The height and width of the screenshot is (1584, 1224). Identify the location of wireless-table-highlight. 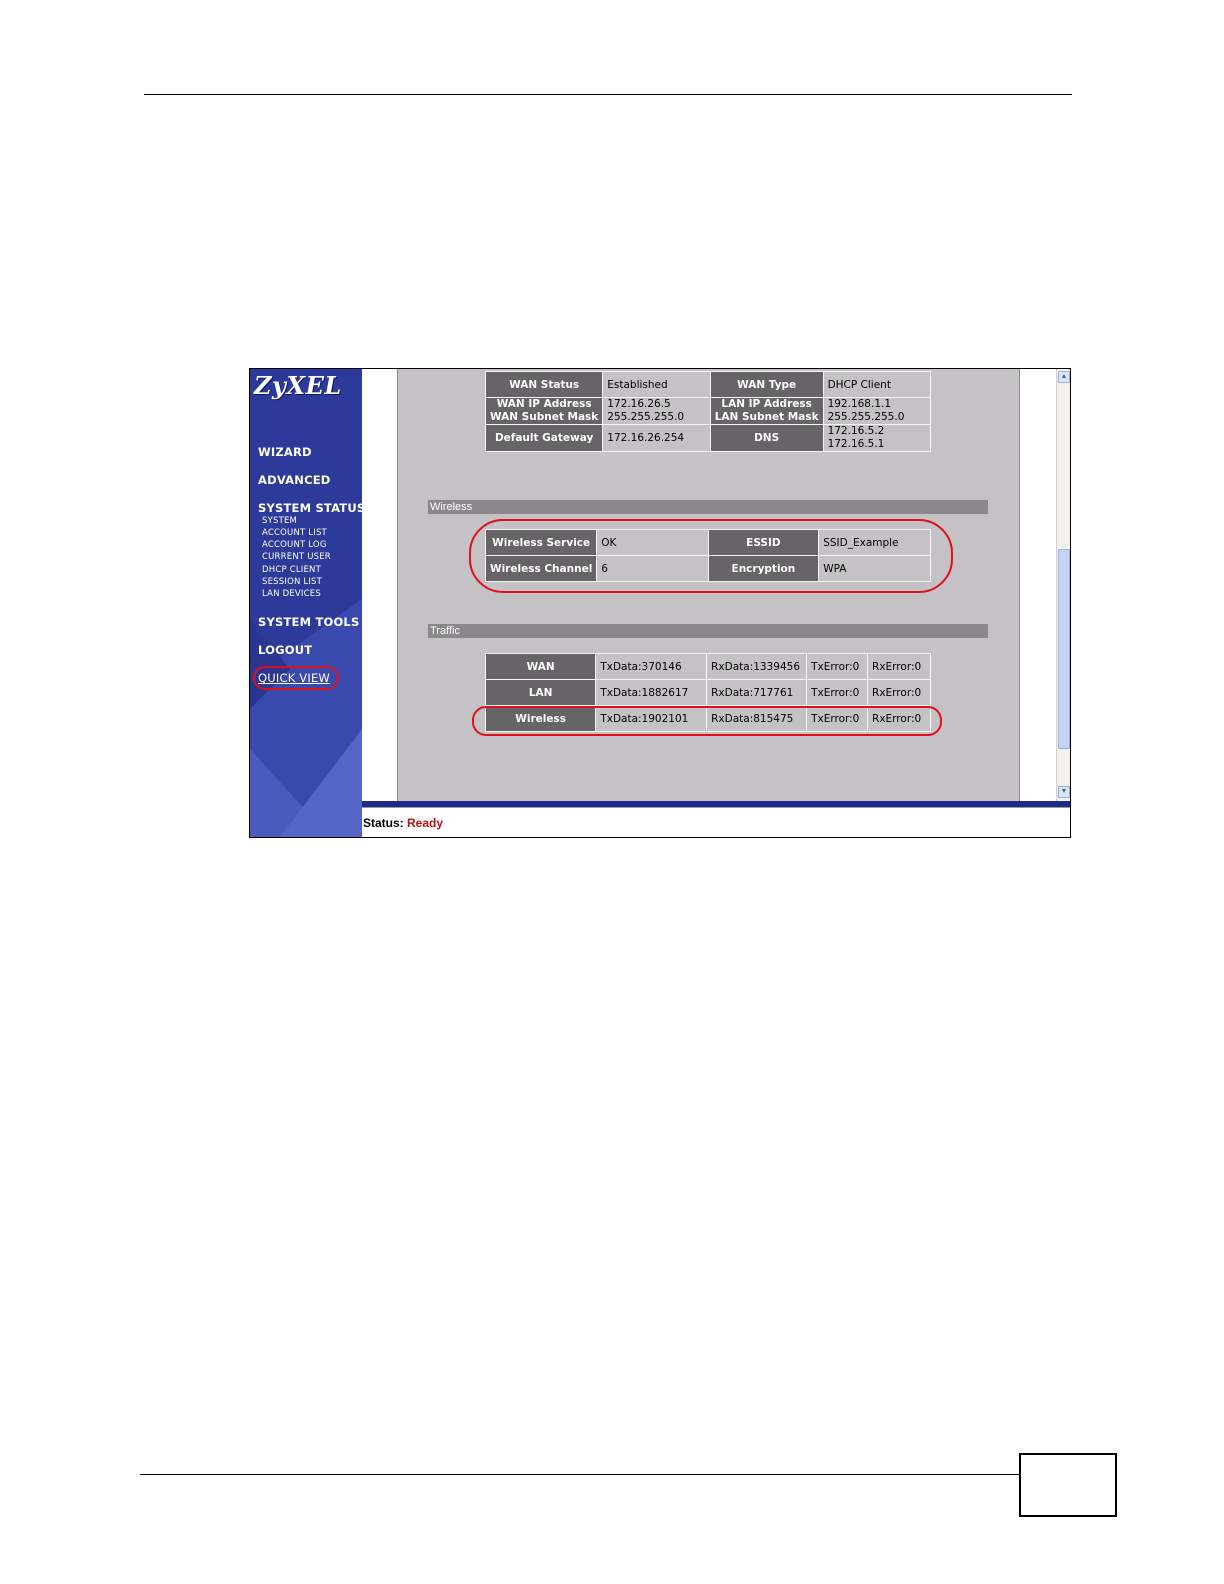
(711, 556).